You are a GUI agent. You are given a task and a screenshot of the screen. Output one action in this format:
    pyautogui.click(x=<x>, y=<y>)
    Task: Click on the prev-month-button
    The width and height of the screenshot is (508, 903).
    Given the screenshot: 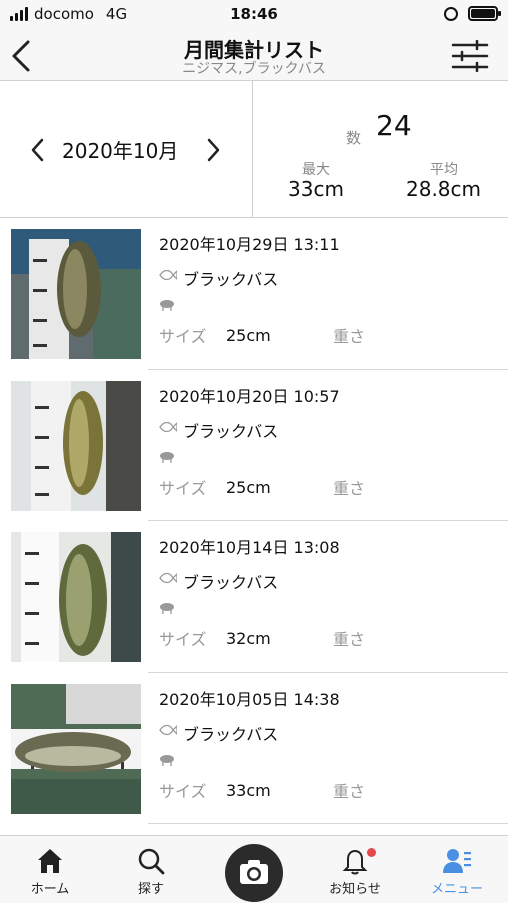 What is the action you would take?
    pyautogui.click(x=38, y=150)
    